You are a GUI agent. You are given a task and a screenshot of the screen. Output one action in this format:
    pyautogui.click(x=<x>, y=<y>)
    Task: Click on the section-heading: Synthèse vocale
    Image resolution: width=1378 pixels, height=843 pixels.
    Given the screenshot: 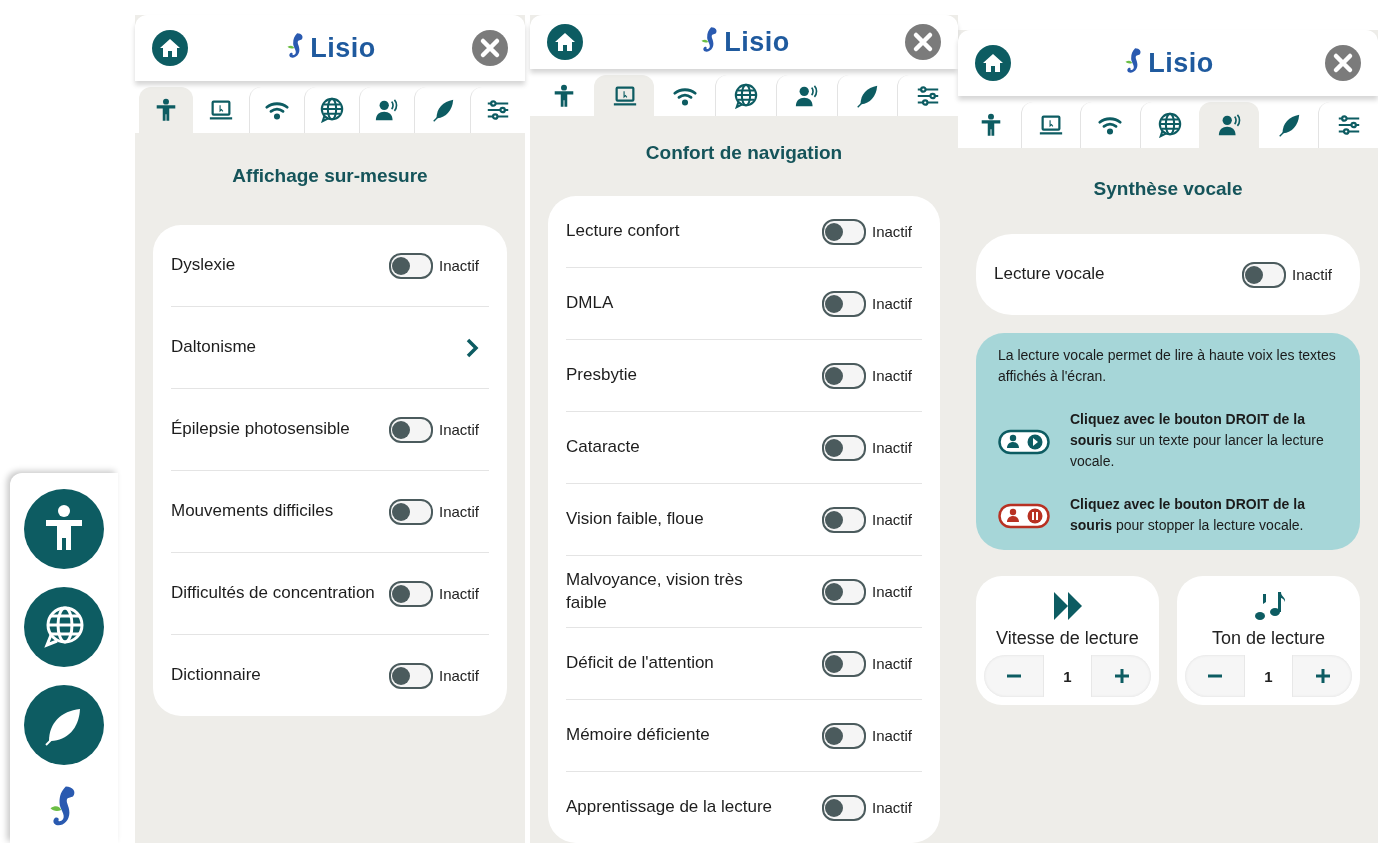 What is the action you would take?
    pyautogui.click(x=1168, y=189)
    